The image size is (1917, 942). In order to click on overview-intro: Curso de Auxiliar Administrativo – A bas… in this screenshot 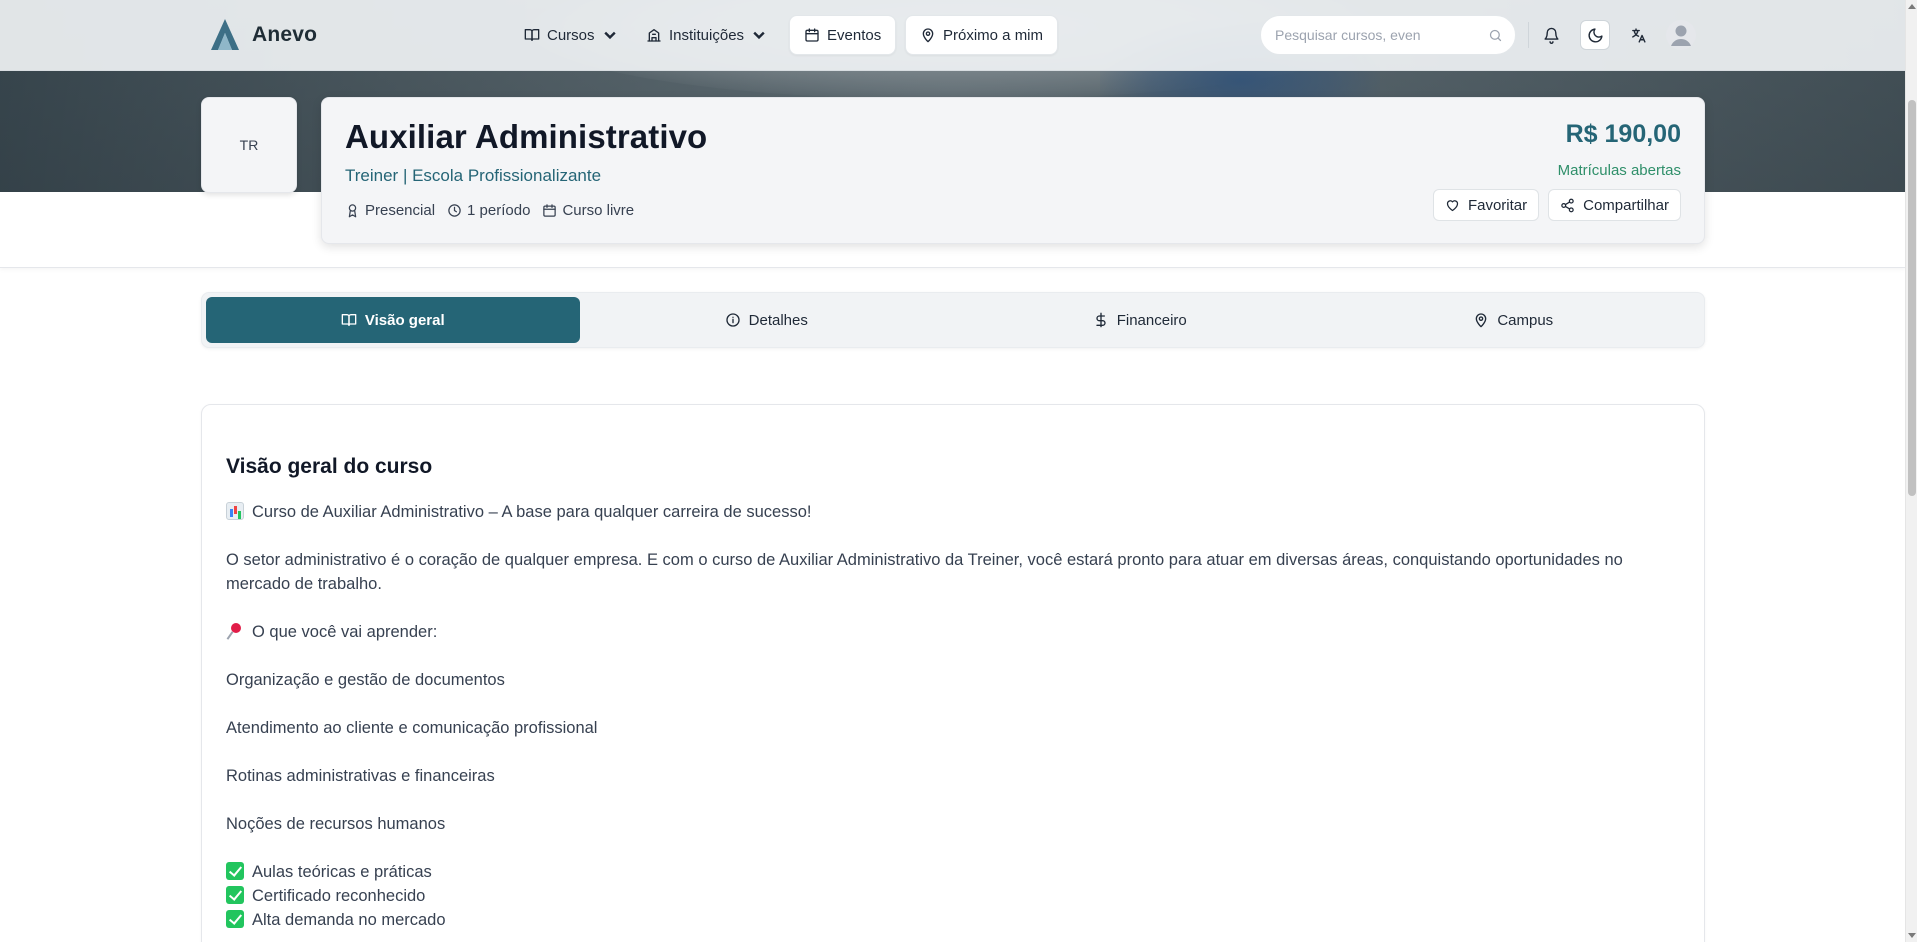, I will do `click(946, 512)`.